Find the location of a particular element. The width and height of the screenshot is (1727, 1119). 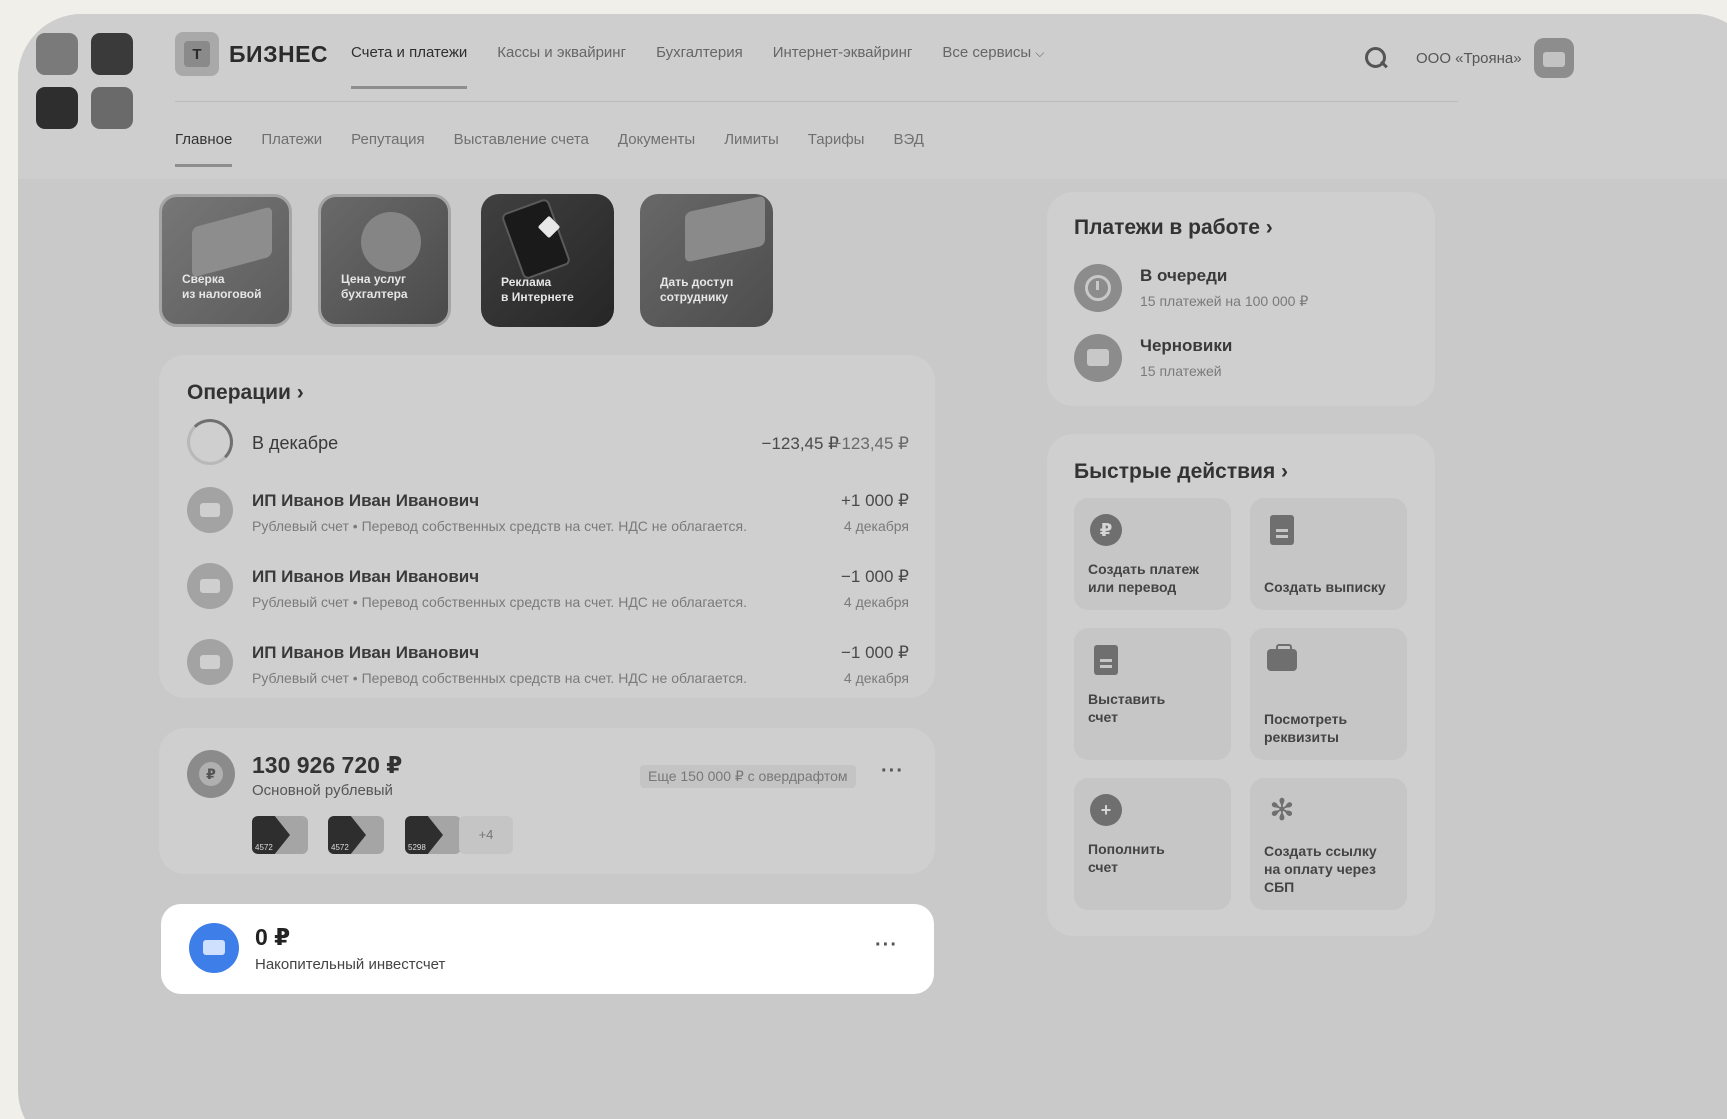

nav-all-services-label: Все сервисы is located at coordinates (987, 52).